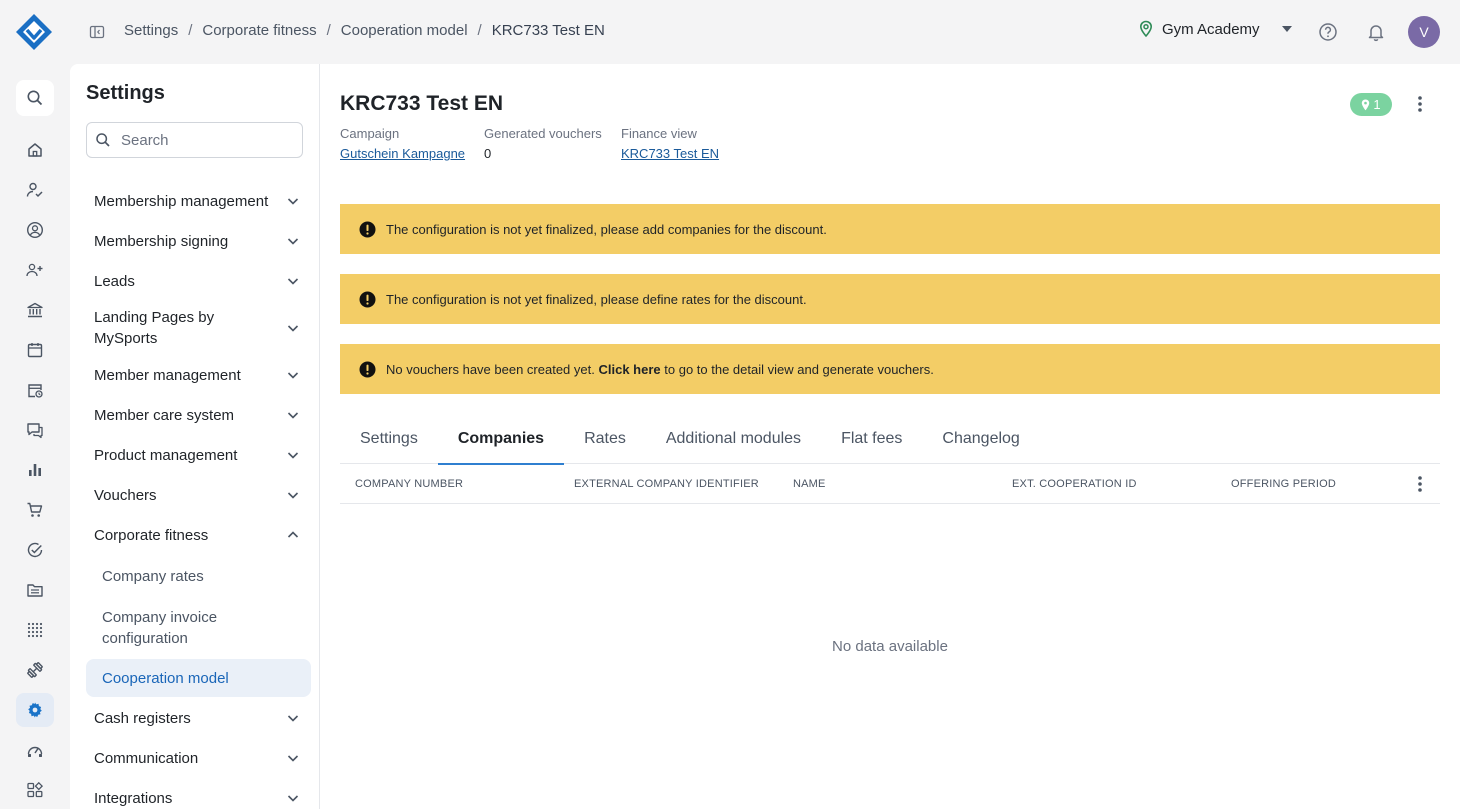 The image size is (1460, 809). I want to click on nav-landing-pages: Landing Pages by MySports, so click(198, 328).